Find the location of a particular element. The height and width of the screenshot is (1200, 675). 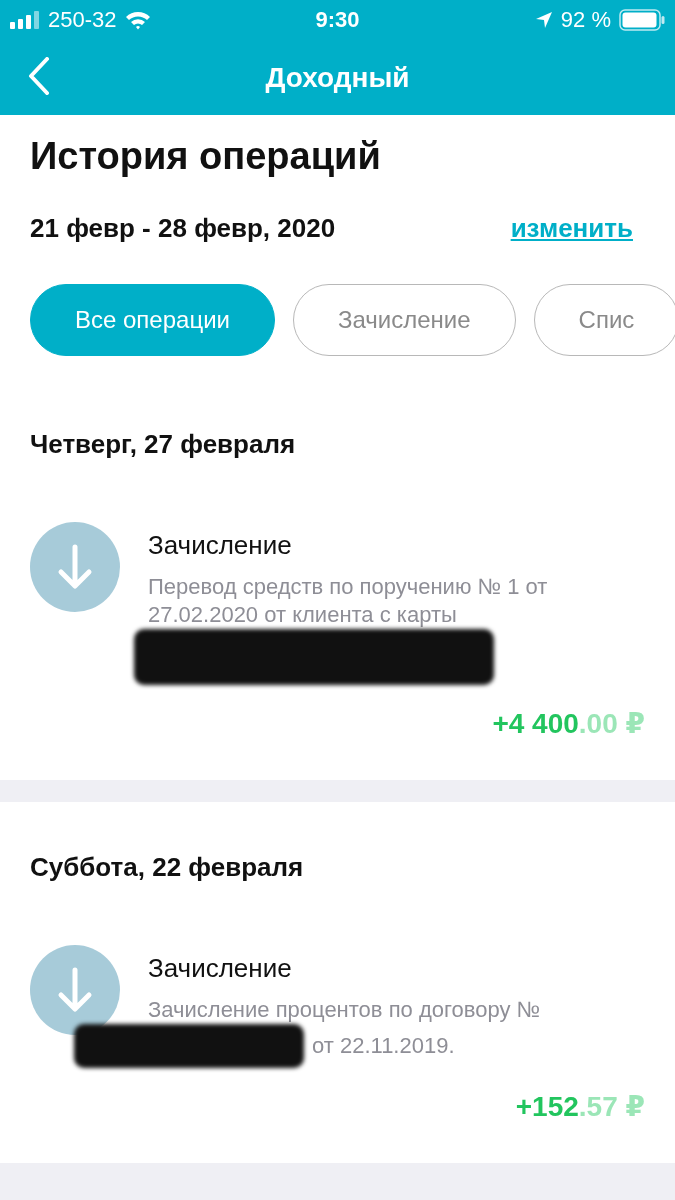

operation-amount: +152.57 ₽ is located at coordinates (579, 1106).